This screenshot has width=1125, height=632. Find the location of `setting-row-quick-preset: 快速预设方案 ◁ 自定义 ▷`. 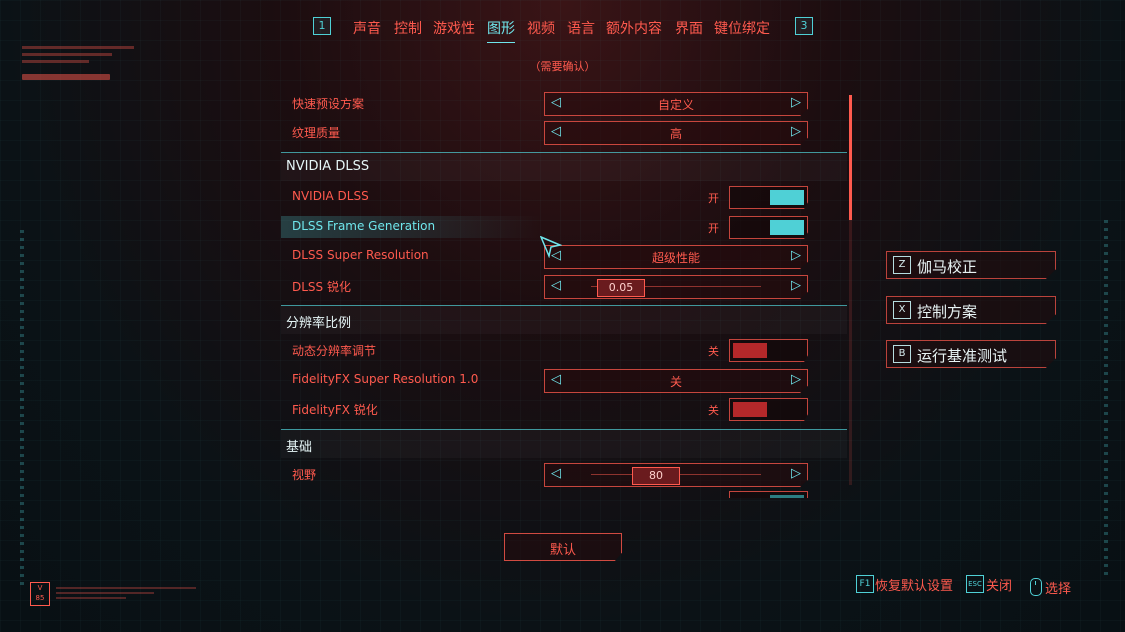

setting-row-quick-preset: 快速预设方案 ◁ 自定义 ▷ is located at coordinates (564, 103).